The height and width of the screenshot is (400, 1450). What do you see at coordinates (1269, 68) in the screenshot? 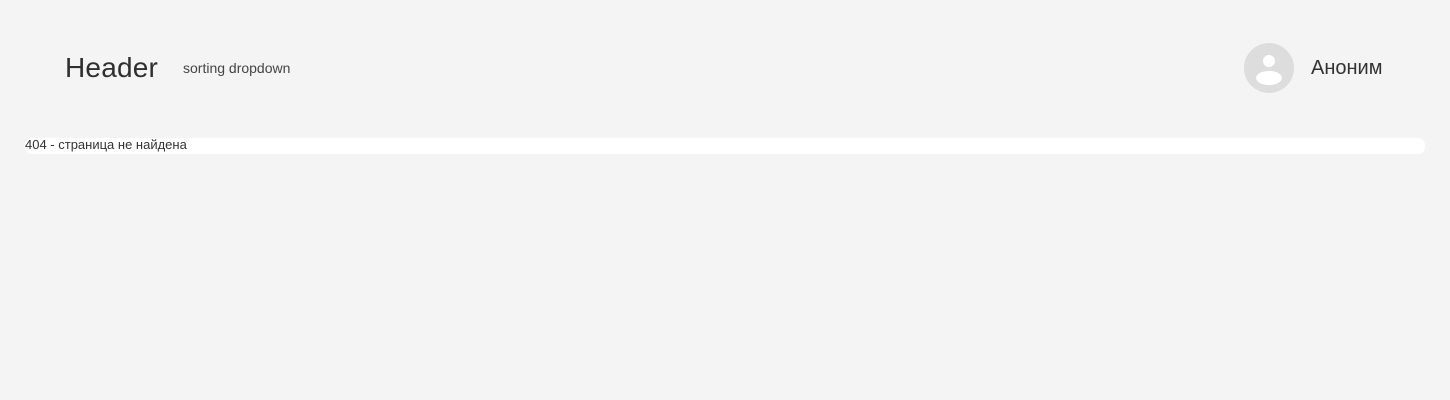
I see `user-avatar-icon` at bounding box center [1269, 68].